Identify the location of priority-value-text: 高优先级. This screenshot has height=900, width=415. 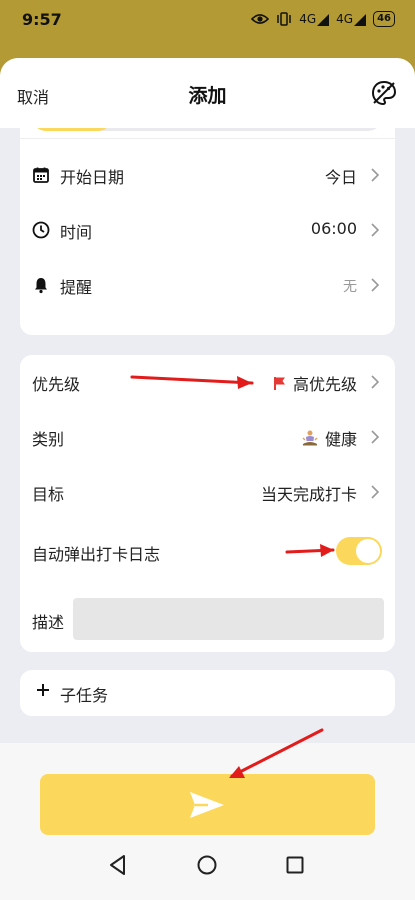
(324, 384).